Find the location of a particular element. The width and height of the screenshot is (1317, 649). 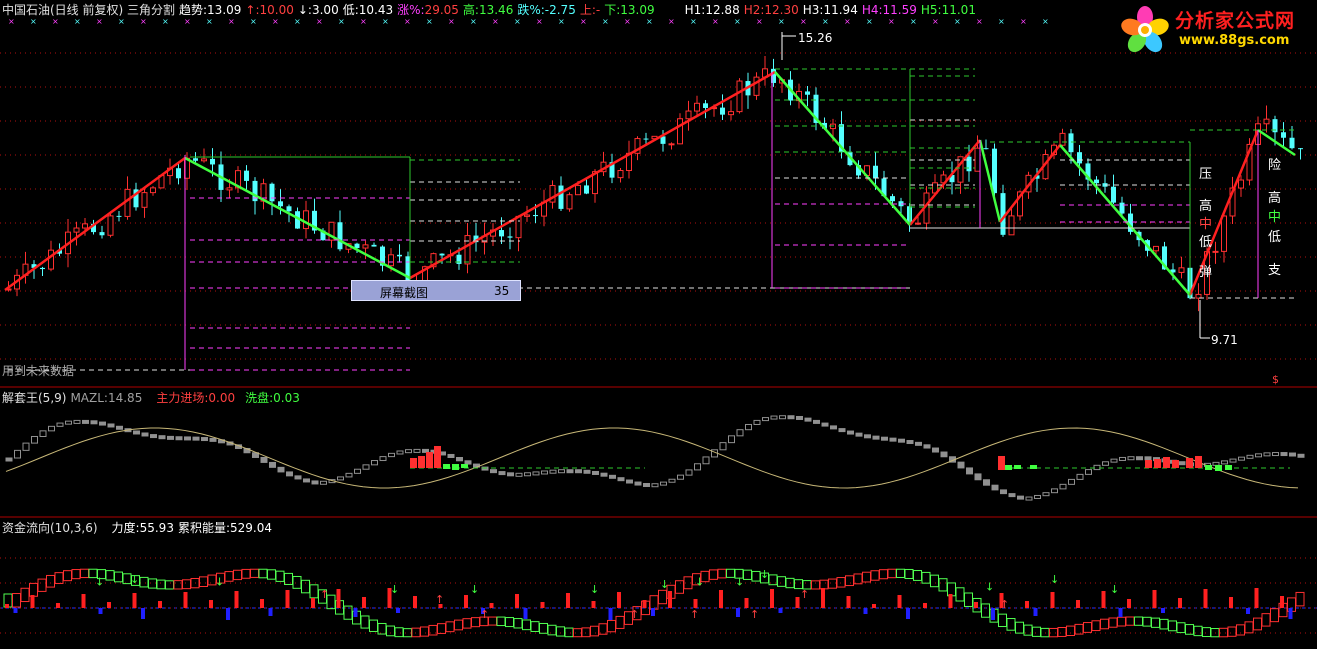

trend-line is located at coordinates (592, 175).